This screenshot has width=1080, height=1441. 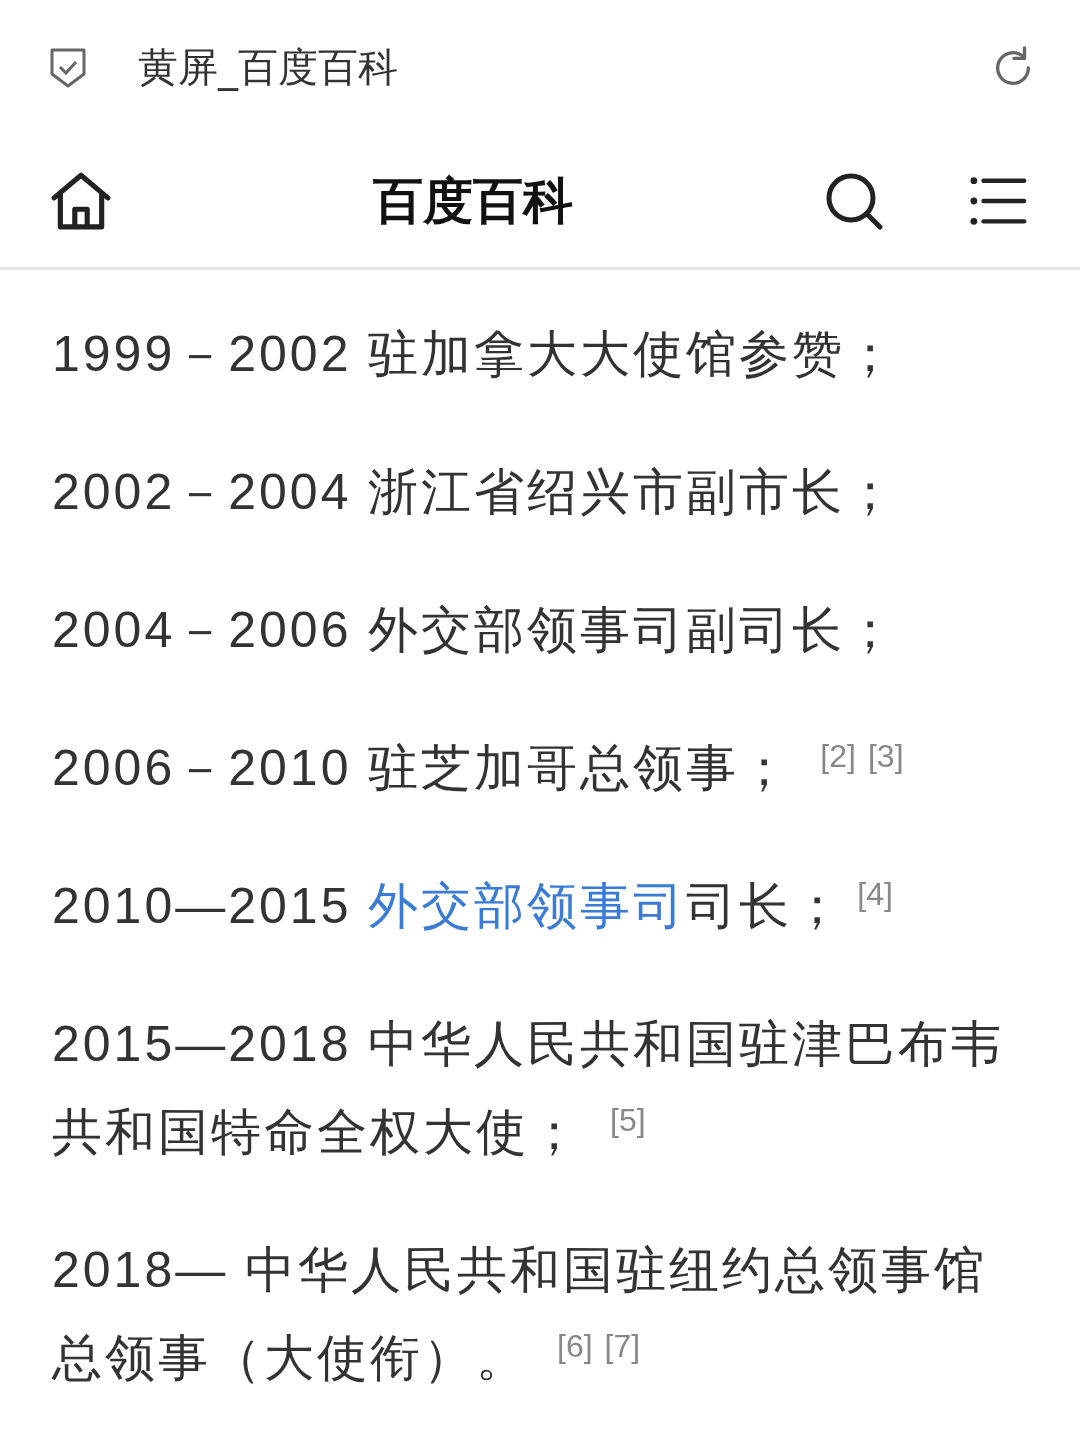 What do you see at coordinates (628, 1120) in the screenshot?
I see `citation-link: [5]` at bounding box center [628, 1120].